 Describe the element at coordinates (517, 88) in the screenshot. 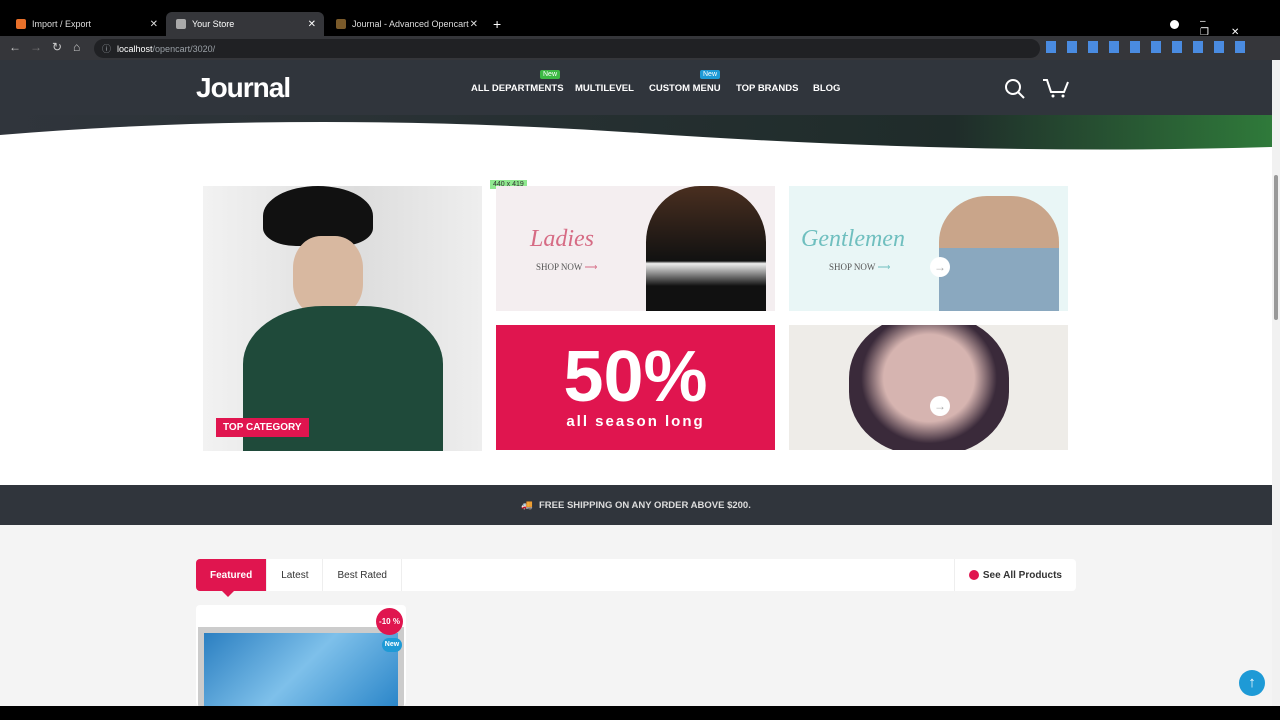

I see `nav-all-departments: ALL DEPARTMENTS` at that location.